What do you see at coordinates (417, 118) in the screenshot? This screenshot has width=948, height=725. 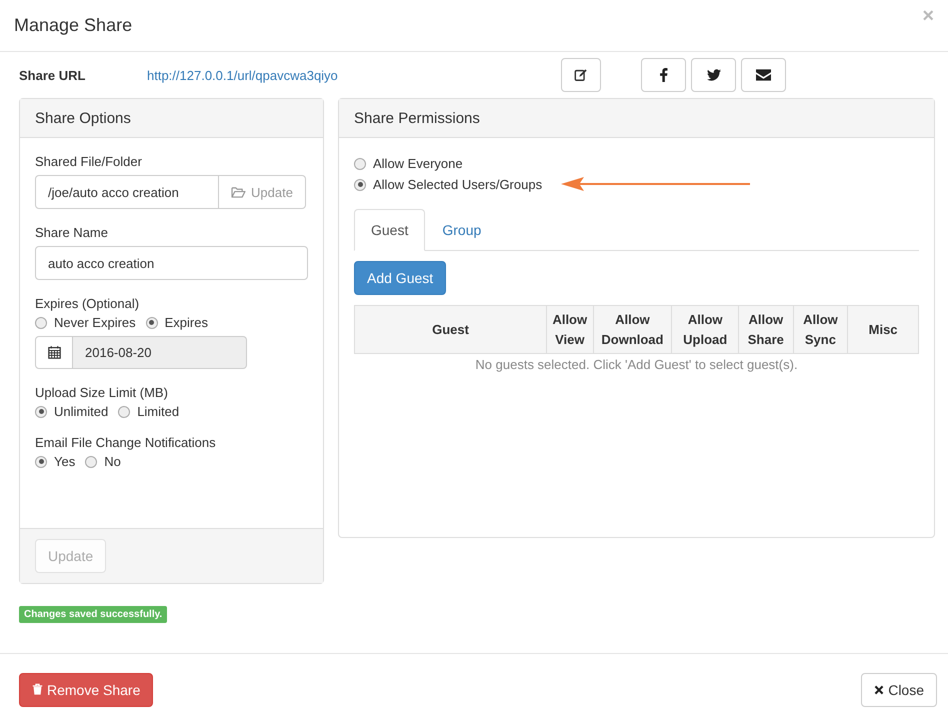 I see `panel-title: Share Permissions` at bounding box center [417, 118].